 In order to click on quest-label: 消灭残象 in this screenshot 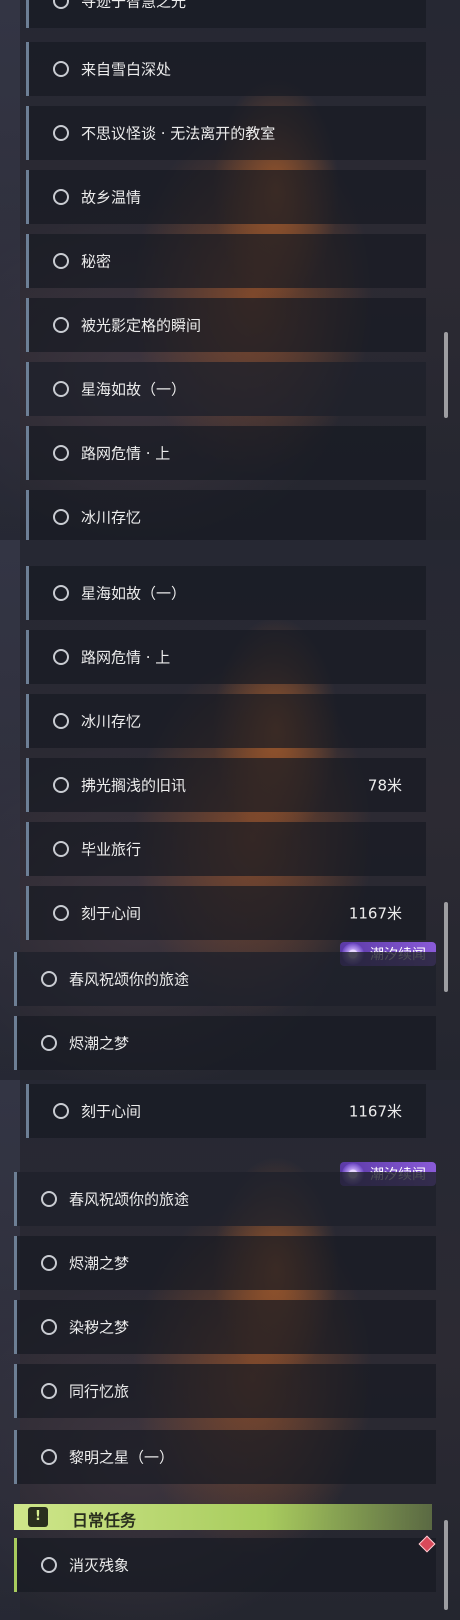, I will do `click(99, 1565)`.